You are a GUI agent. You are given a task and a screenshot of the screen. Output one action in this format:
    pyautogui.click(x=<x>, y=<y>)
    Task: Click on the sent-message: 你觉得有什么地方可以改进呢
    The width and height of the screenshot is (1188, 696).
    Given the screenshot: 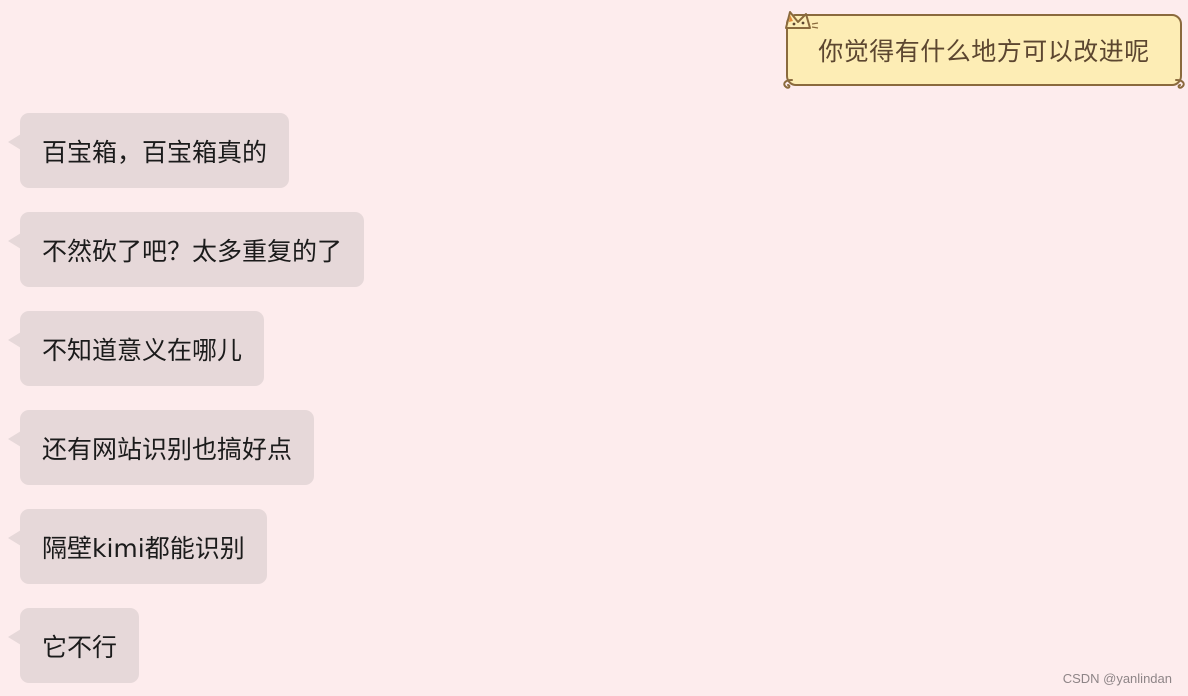 What is the action you would take?
    pyautogui.click(x=984, y=49)
    